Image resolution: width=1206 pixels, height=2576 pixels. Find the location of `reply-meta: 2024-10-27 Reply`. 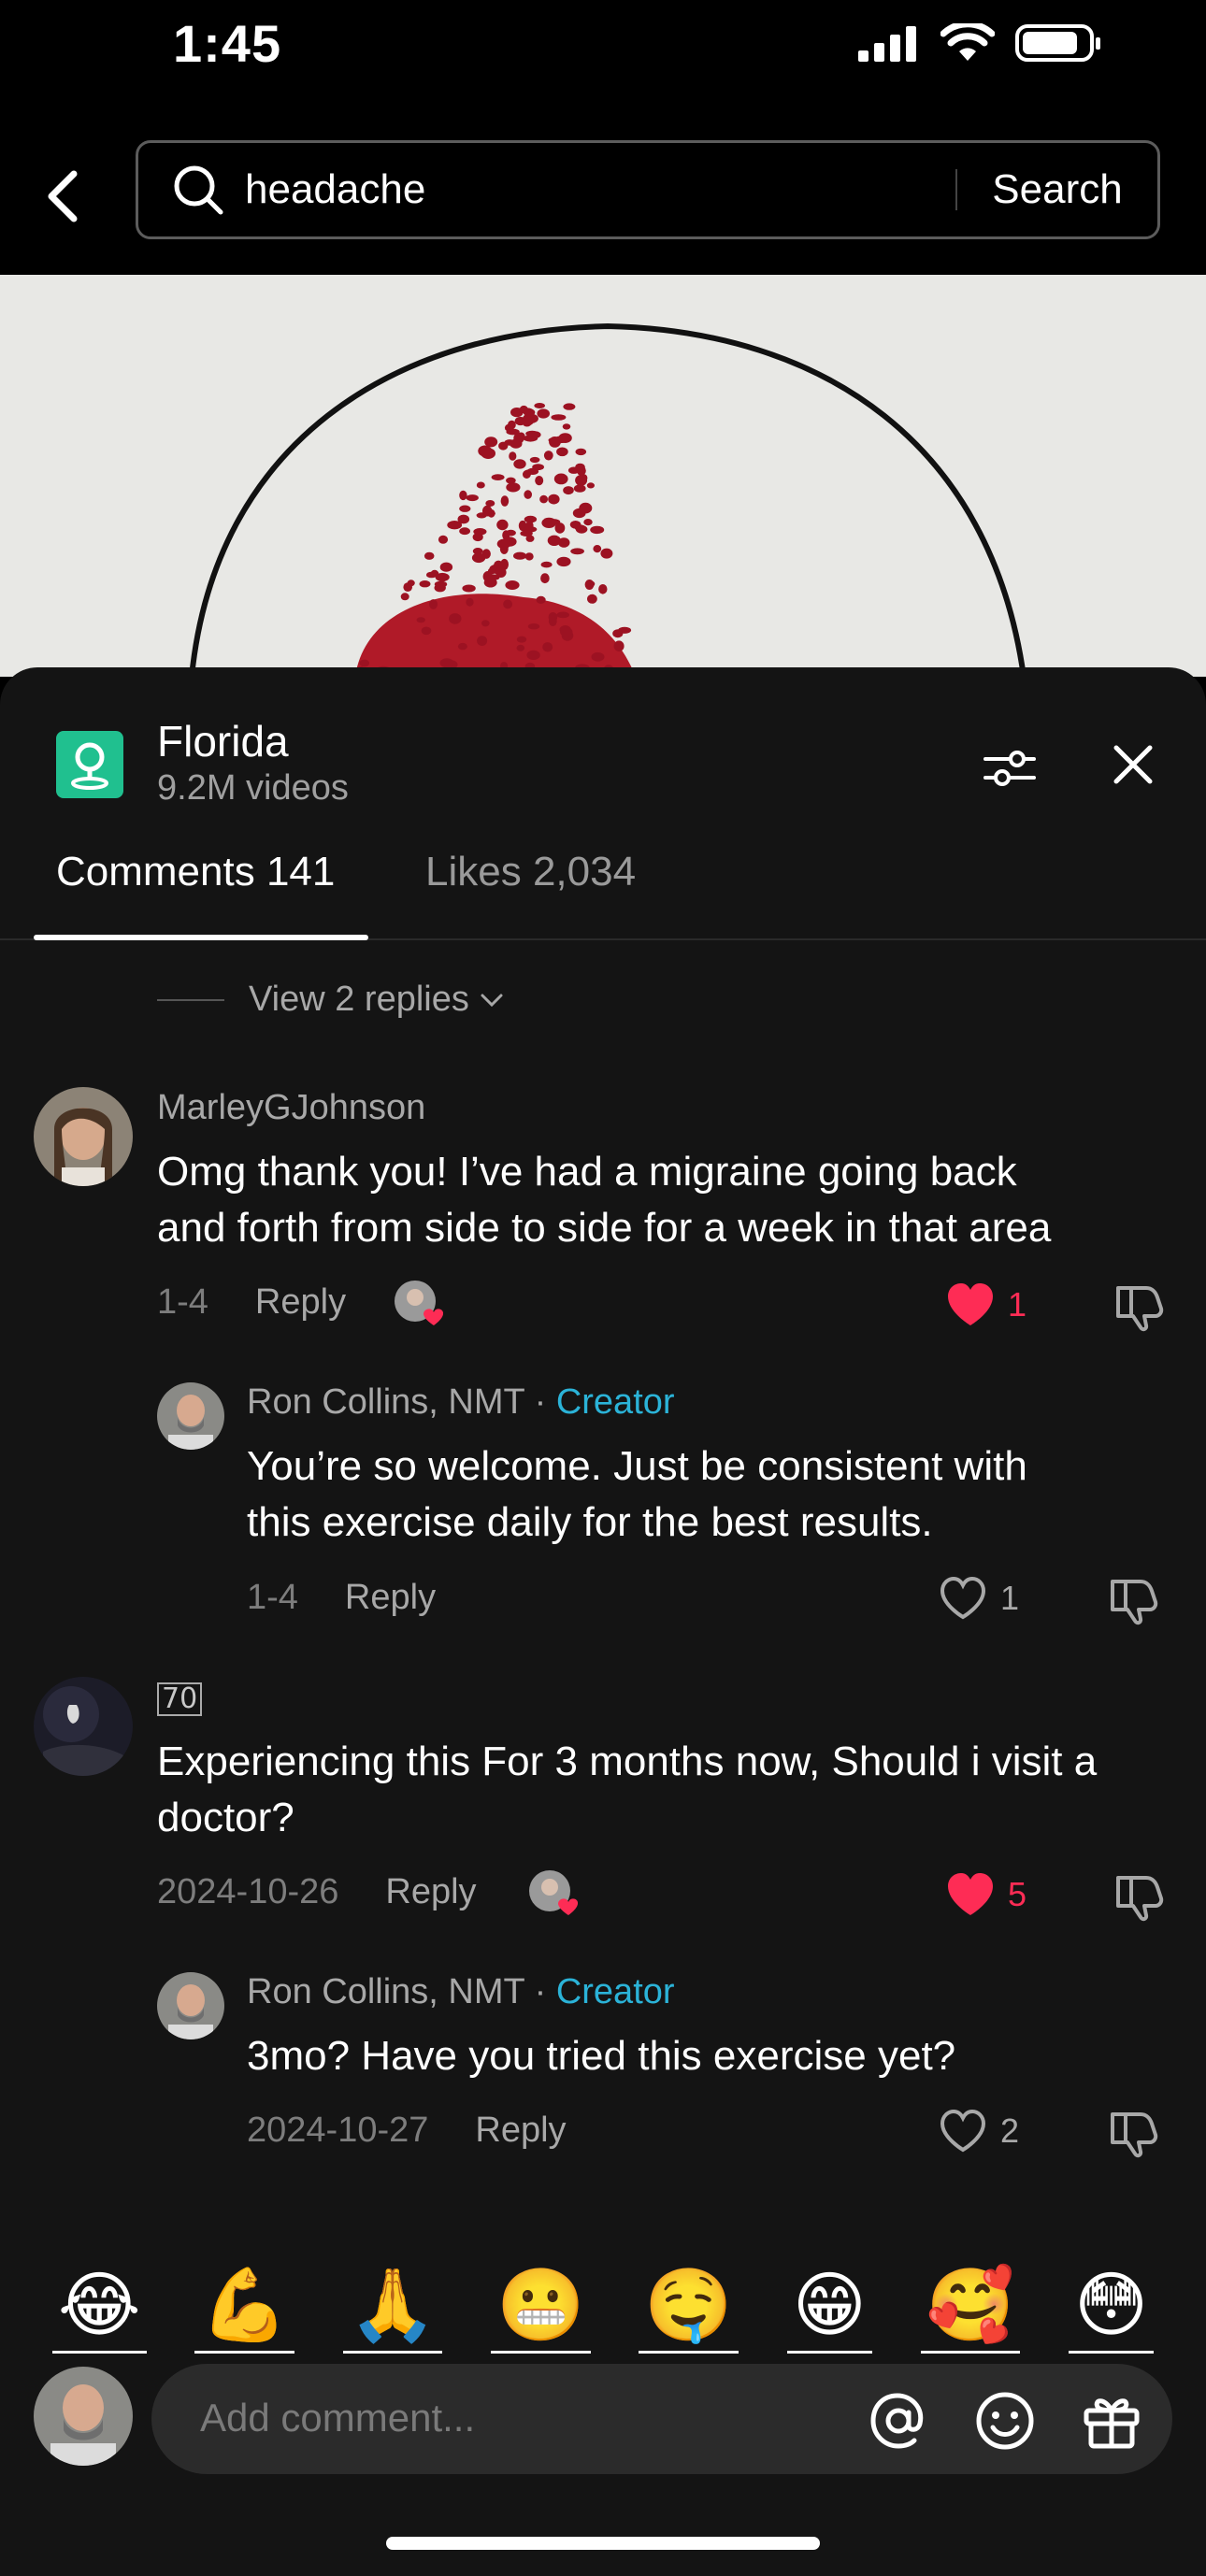

reply-meta: 2024-10-27 Reply is located at coordinates (407, 2131).